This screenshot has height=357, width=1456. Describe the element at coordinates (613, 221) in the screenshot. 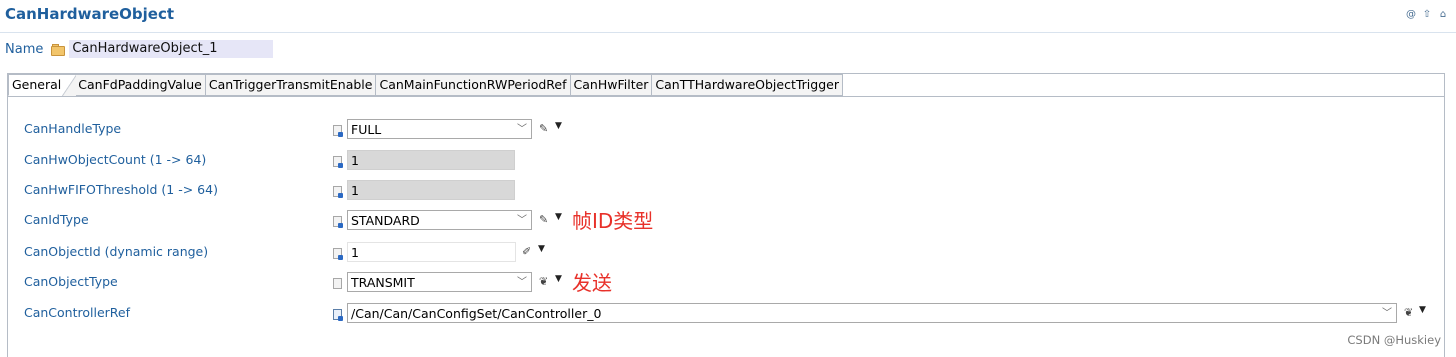

I see `annotation-text: 帧ID类型` at that location.